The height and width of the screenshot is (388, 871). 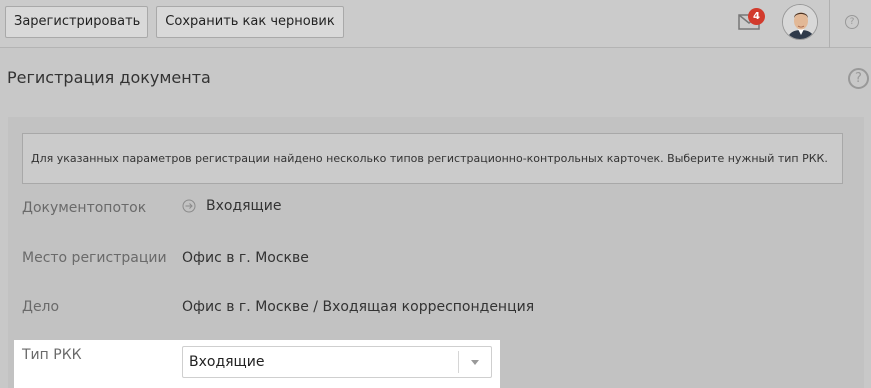 What do you see at coordinates (245, 258) in the screenshot?
I see `place-value: Офис в г. Москве` at bounding box center [245, 258].